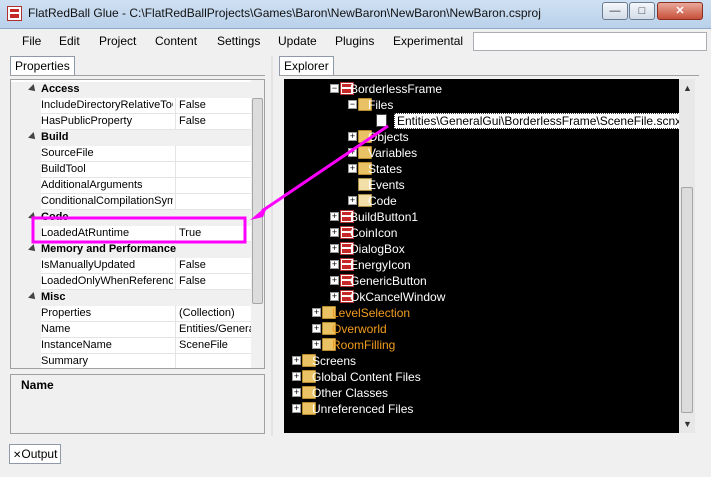 Image resolution: width=711 pixels, height=477 pixels. I want to click on annotation-arrow, so click(325, 168).